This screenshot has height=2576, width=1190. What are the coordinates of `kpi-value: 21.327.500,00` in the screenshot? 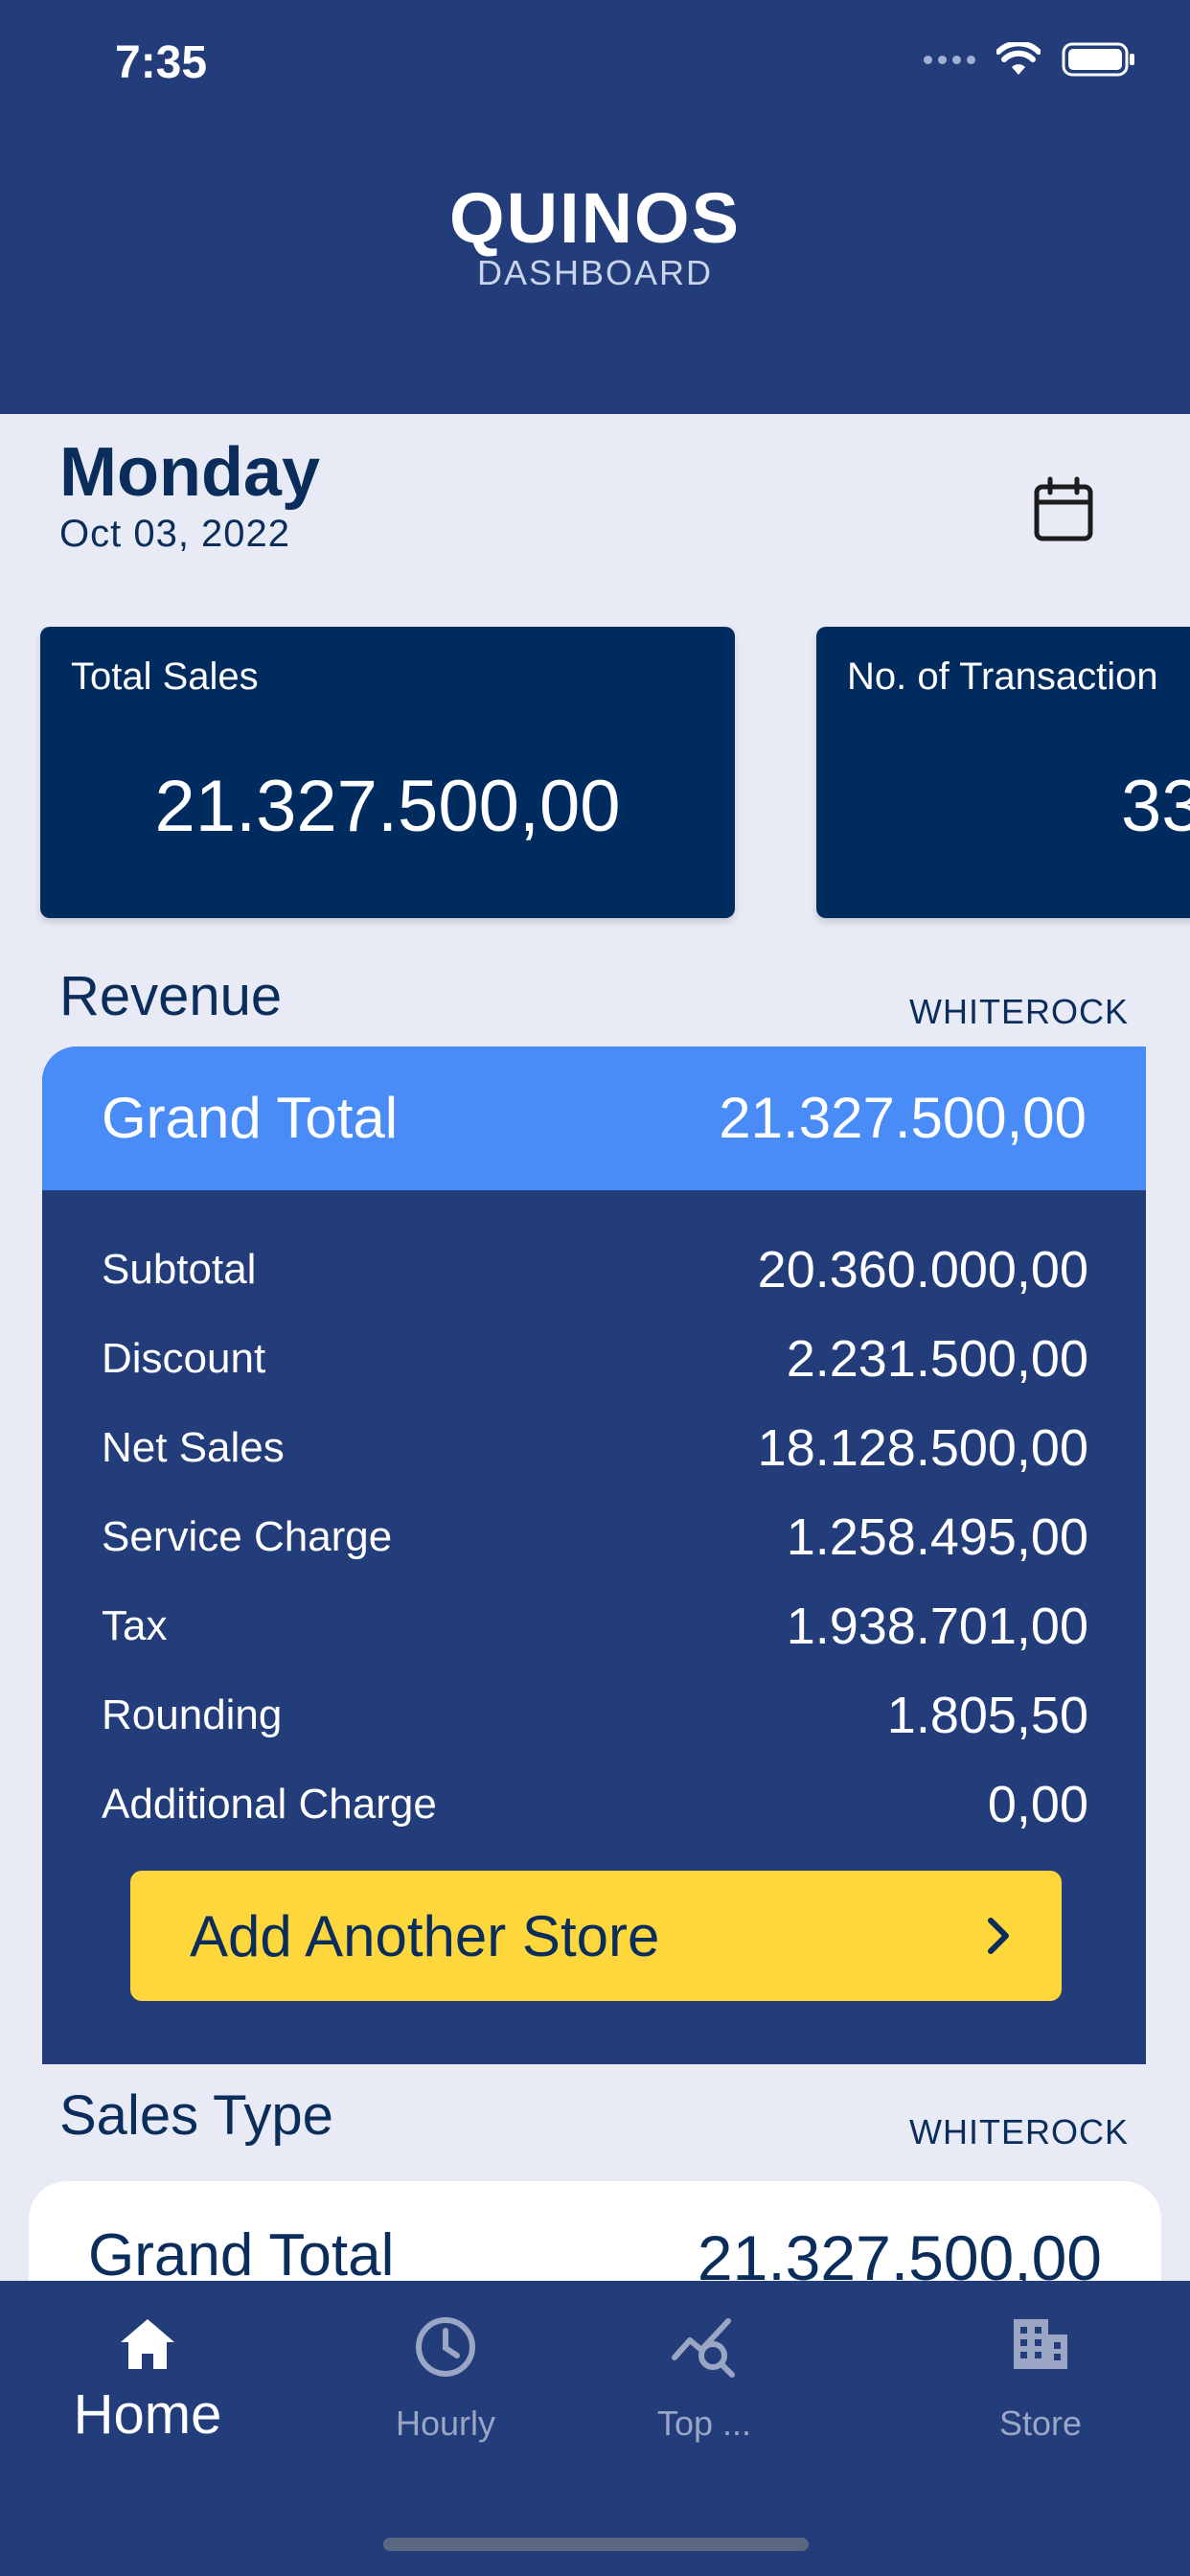 It's located at (388, 806).